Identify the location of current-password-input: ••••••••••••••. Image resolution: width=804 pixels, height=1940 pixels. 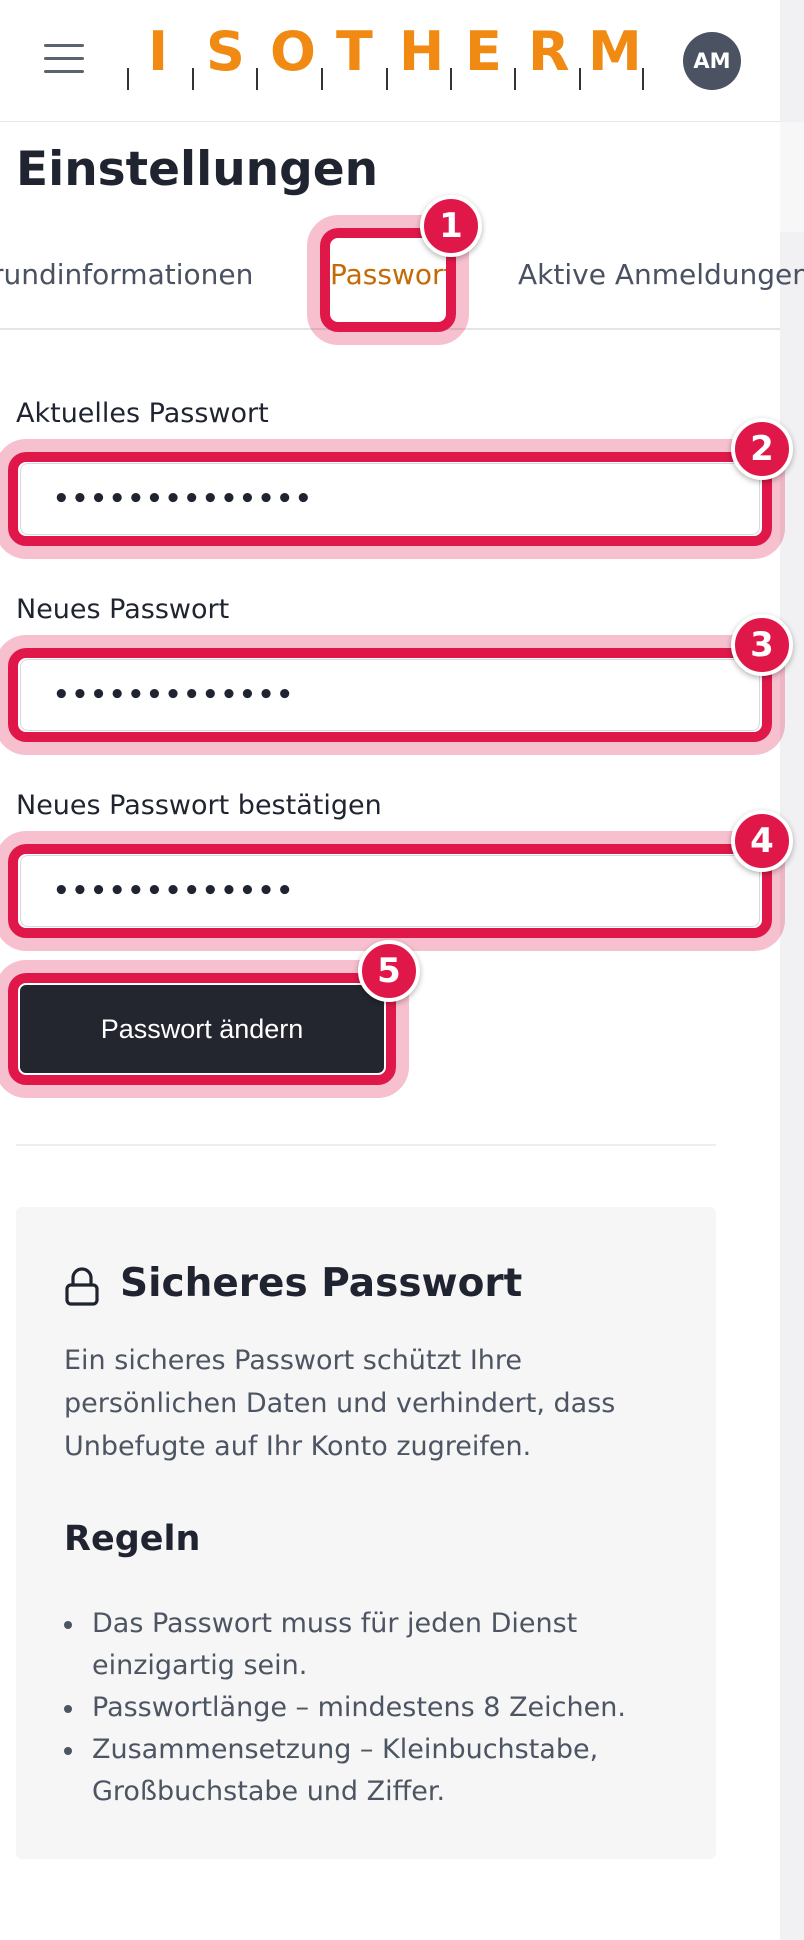
(390, 499).